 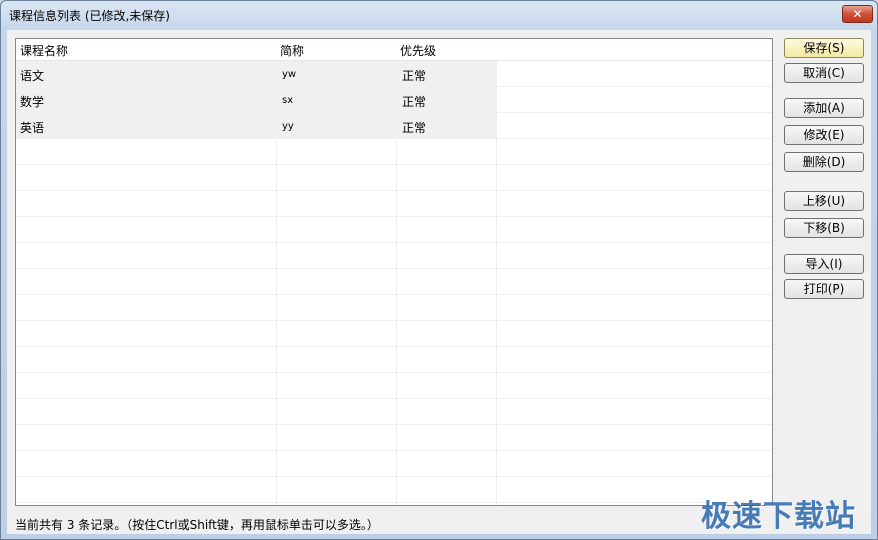 I want to click on table-row: 数学 sx 正常, so click(x=394, y=100).